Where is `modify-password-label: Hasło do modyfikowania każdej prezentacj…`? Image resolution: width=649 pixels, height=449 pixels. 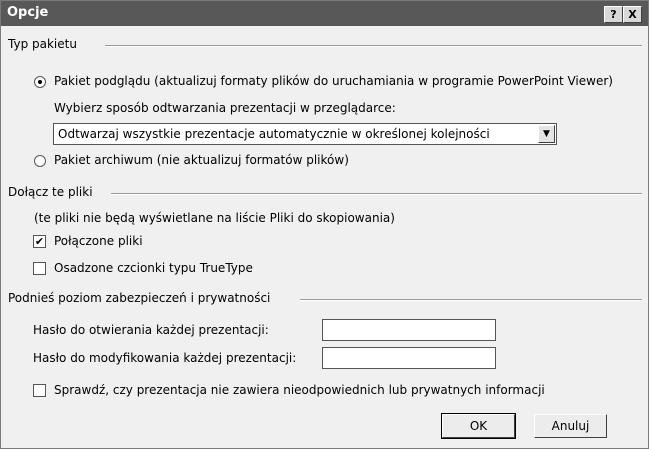
modify-password-label: Hasło do modyfikowania każdej prezentacj… is located at coordinates (165, 358).